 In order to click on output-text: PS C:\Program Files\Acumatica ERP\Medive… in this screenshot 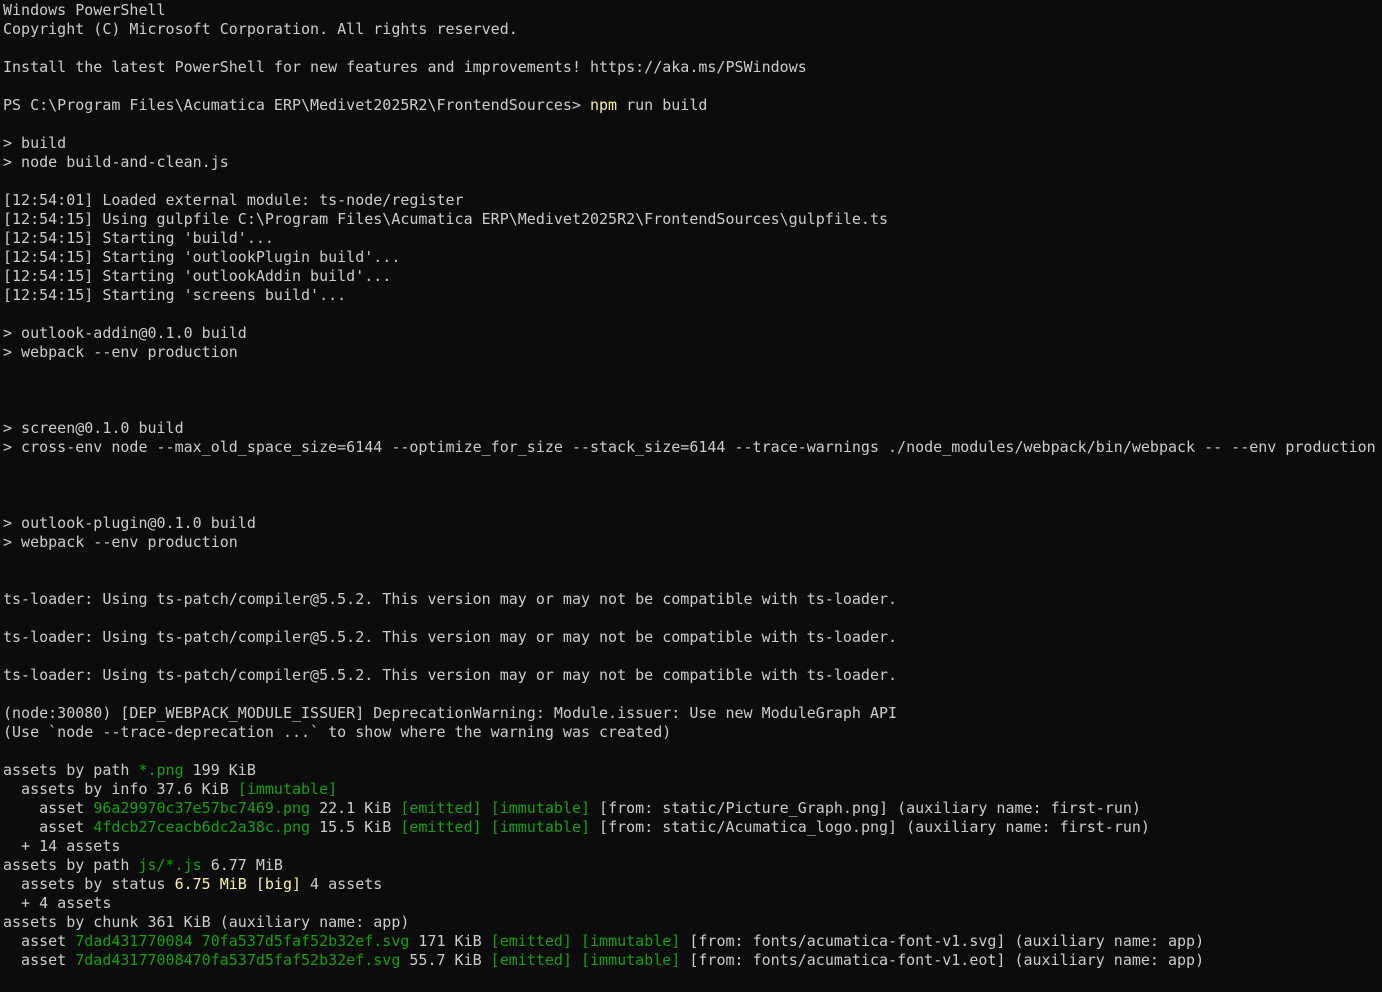, I will do `click(296, 105)`.